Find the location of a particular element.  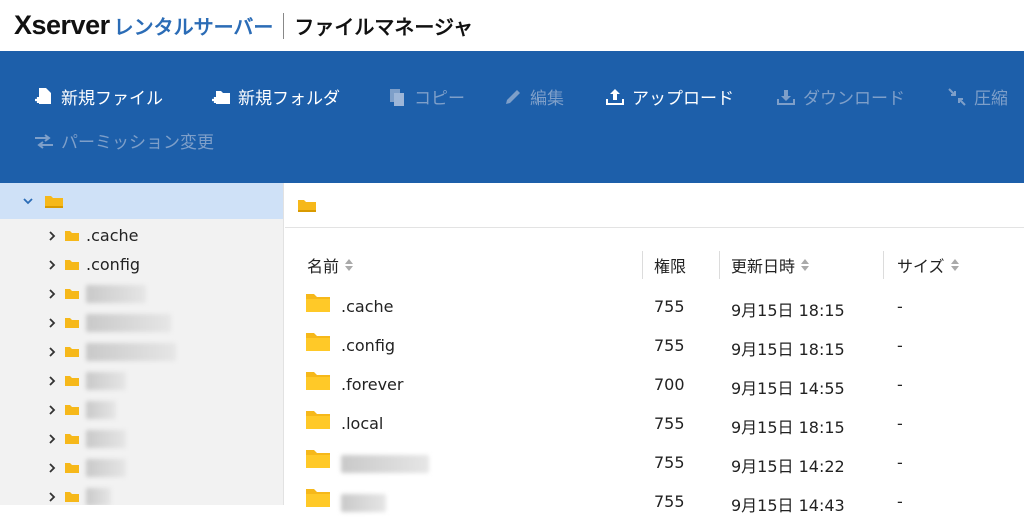

table-row: 755 9月15日 14:43 - is located at coordinates (654, 501).